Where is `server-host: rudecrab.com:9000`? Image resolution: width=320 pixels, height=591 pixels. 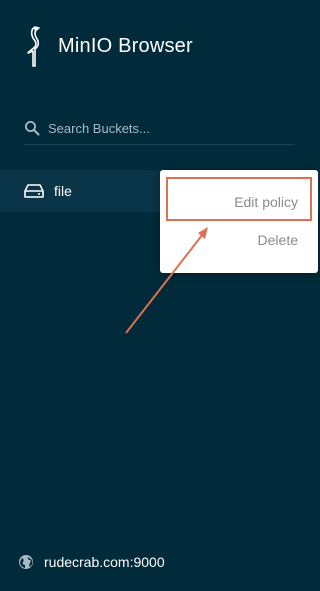
server-host: rudecrab.com:9000 is located at coordinates (104, 562).